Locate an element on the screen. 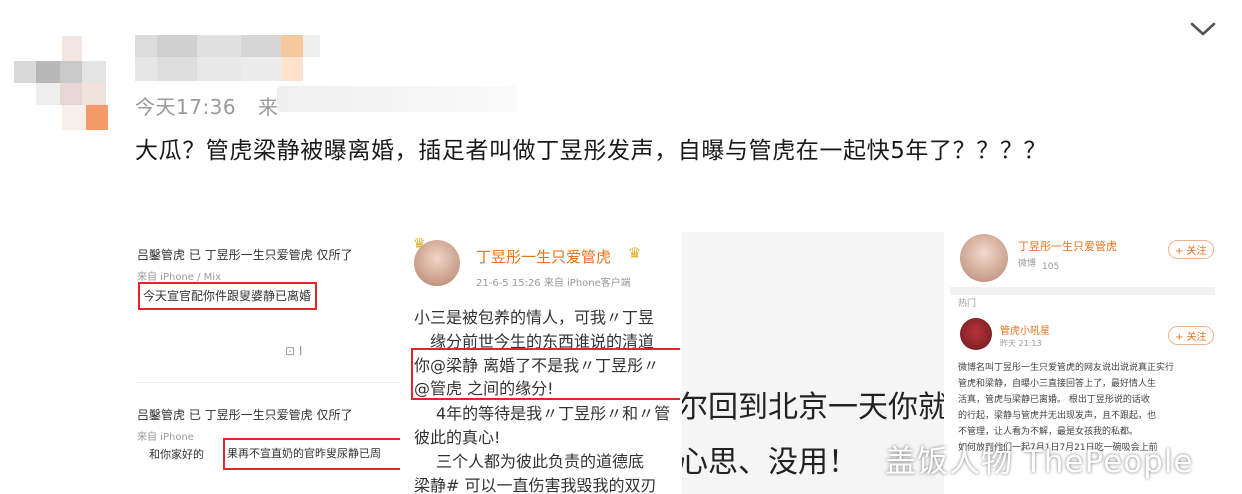 The image size is (1242, 494). username-blurred is located at coordinates (227, 58).